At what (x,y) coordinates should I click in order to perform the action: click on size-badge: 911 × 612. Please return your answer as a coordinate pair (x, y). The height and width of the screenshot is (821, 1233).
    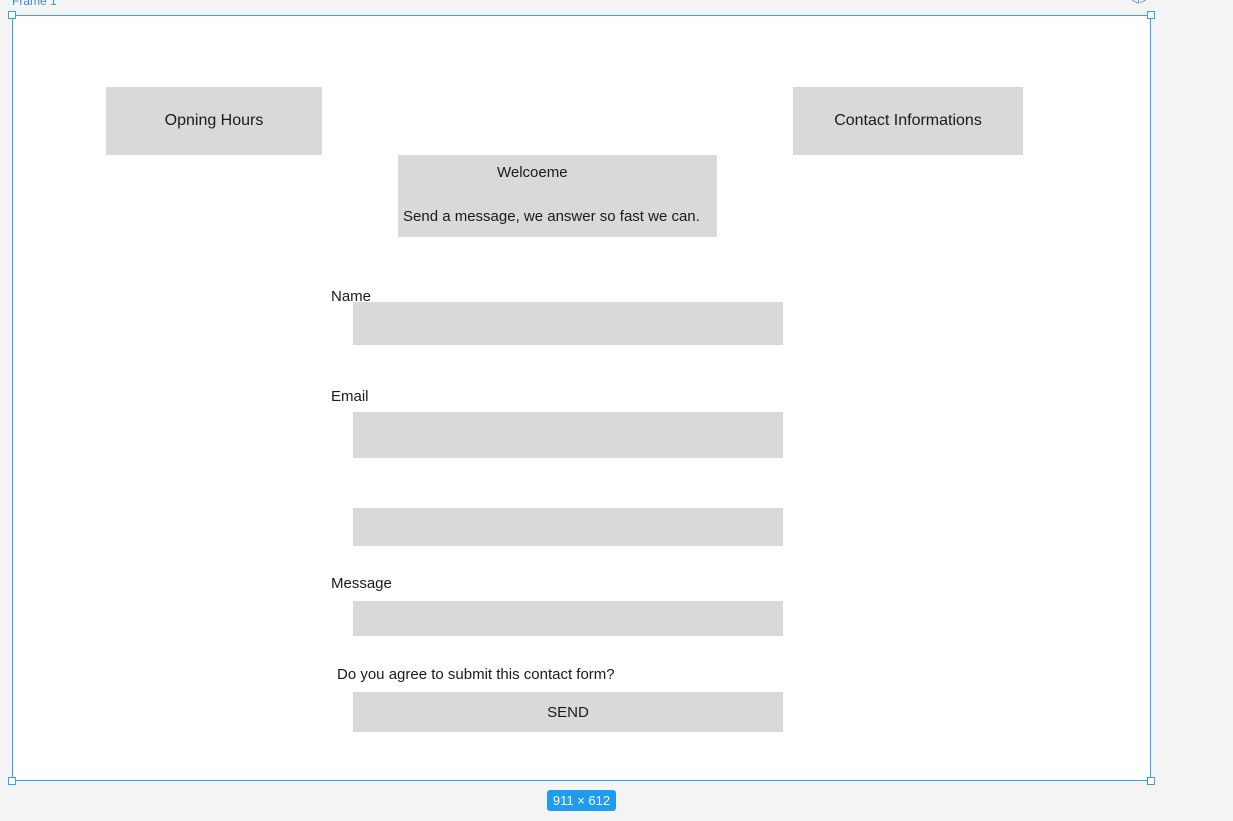
    Looking at the image, I should click on (581, 800).